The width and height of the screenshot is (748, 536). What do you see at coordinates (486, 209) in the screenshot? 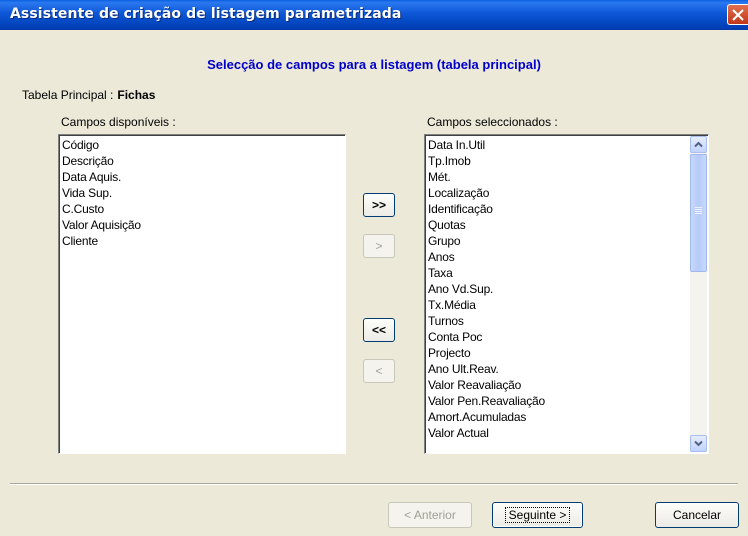
I see `list-item: Identificação` at bounding box center [486, 209].